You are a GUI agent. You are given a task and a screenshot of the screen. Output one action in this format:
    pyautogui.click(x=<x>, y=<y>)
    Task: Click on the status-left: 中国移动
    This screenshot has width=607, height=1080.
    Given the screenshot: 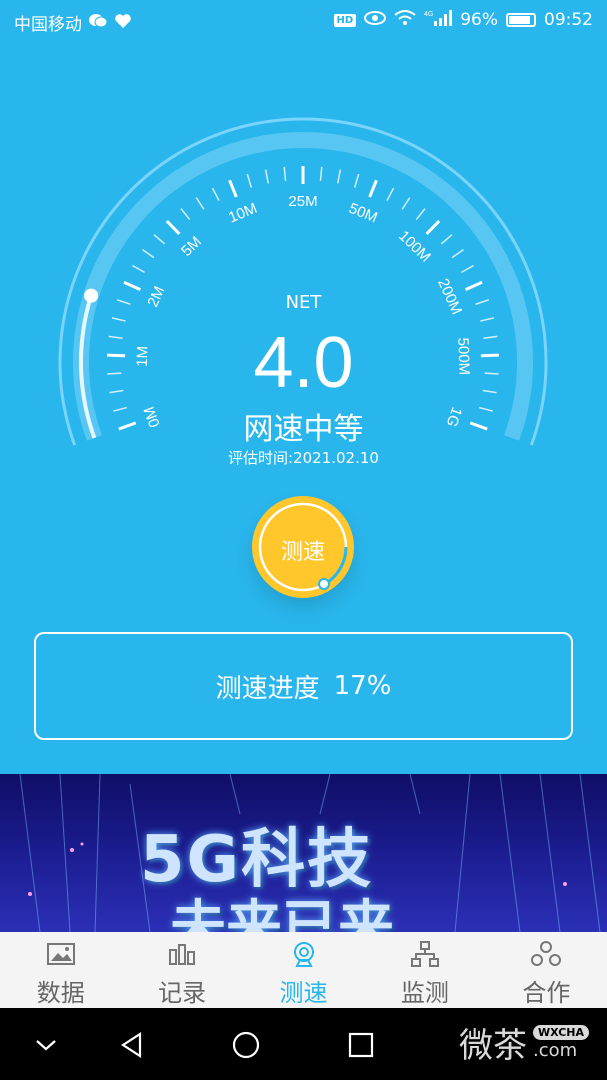 What is the action you would take?
    pyautogui.click(x=73, y=22)
    